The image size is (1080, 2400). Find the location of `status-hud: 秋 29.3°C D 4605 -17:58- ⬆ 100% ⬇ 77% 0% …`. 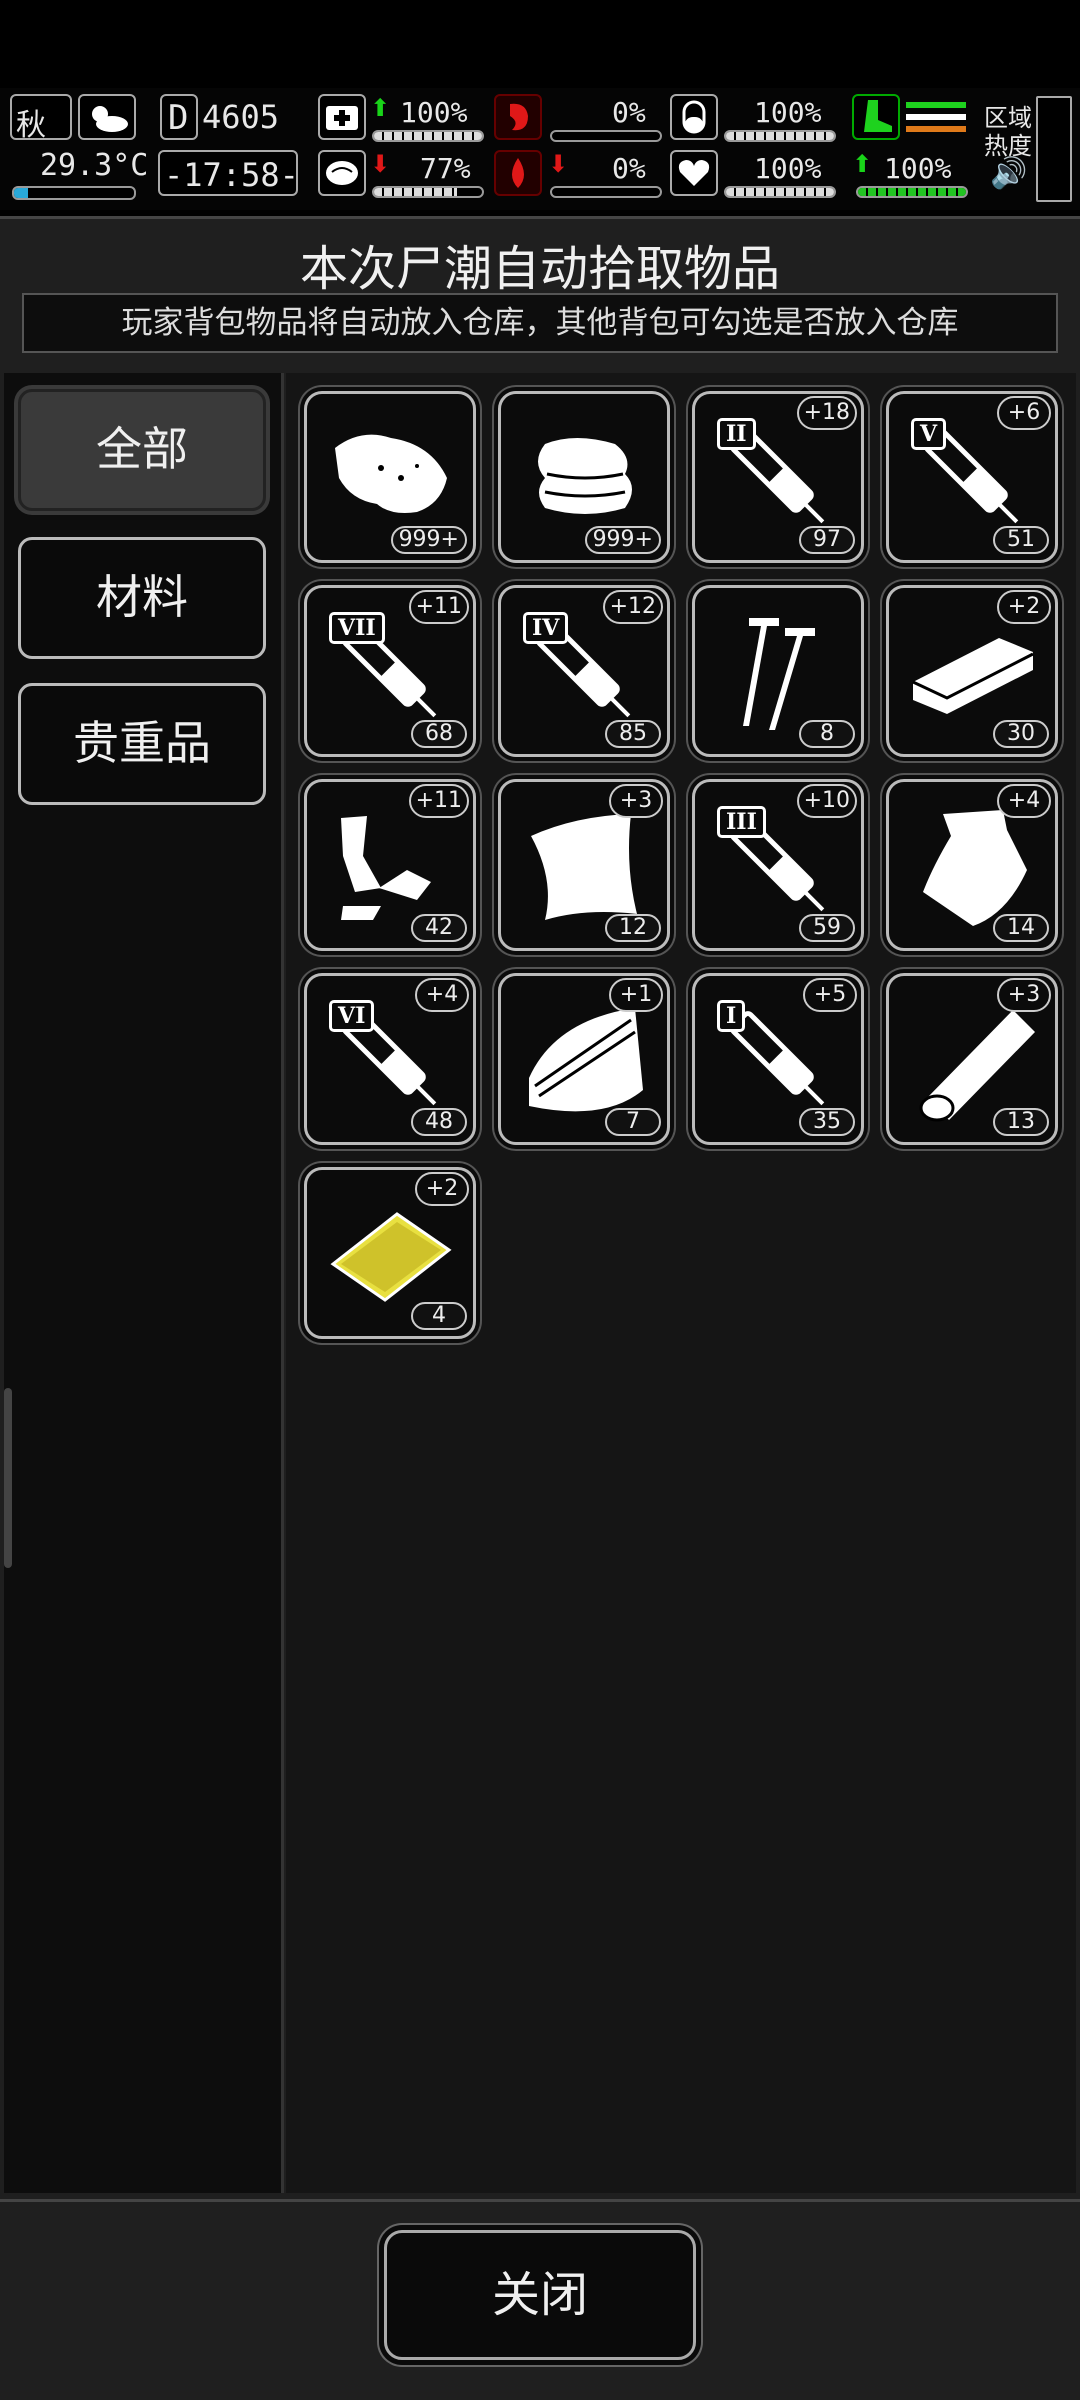

status-hud: 秋 29.3°C D 4605 -17:58- ⬆ 100% ⬇ 77% 0% … is located at coordinates (540, 149).